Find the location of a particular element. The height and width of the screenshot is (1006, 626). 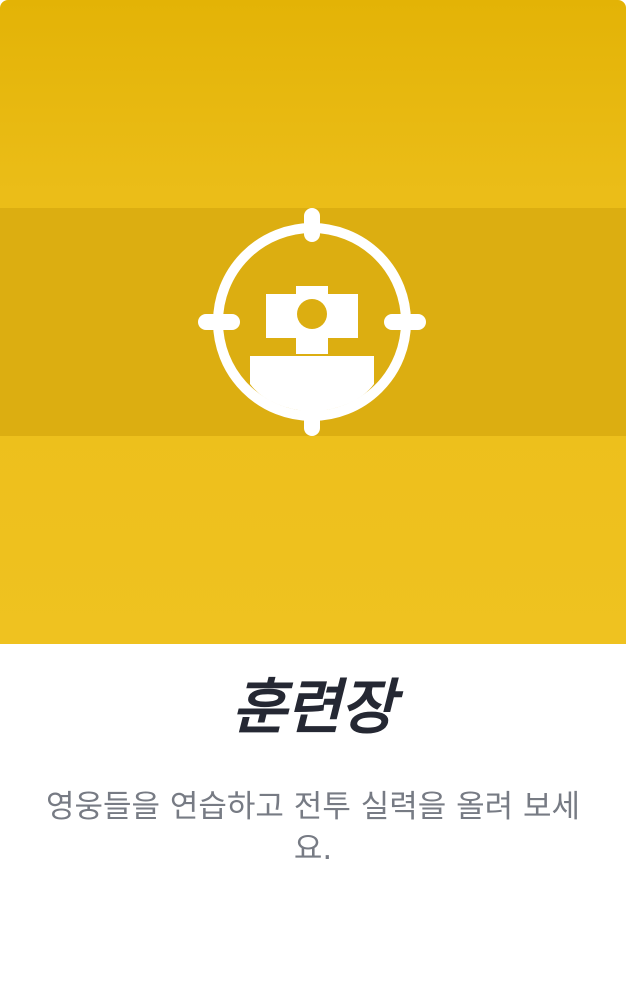

card-title: 훈련장 is located at coordinates (313, 708).